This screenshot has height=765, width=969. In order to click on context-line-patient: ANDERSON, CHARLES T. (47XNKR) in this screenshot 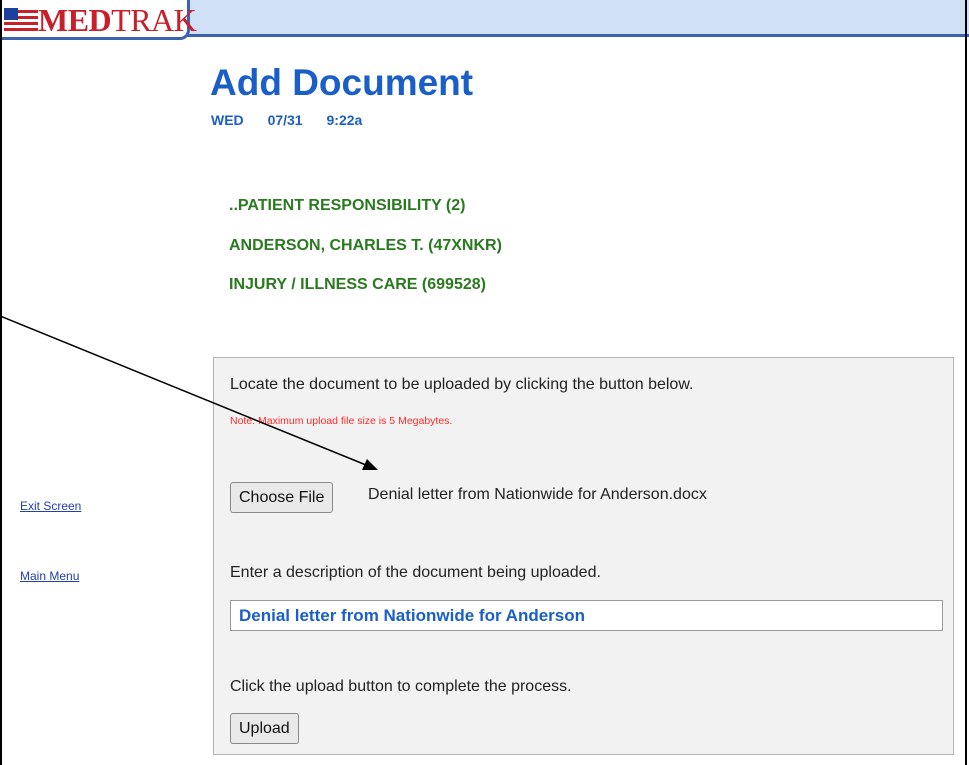, I will do `click(365, 245)`.